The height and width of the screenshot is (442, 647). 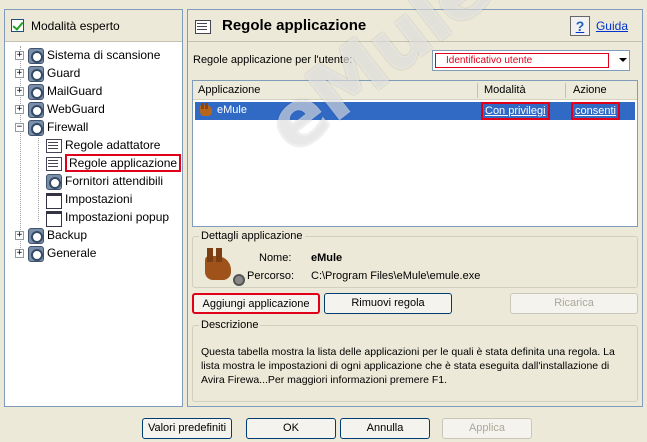 What do you see at coordinates (396, 276) in the screenshot?
I see `path-value: C:\Program Files\eMule\emule.exe` at bounding box center [396, 276].